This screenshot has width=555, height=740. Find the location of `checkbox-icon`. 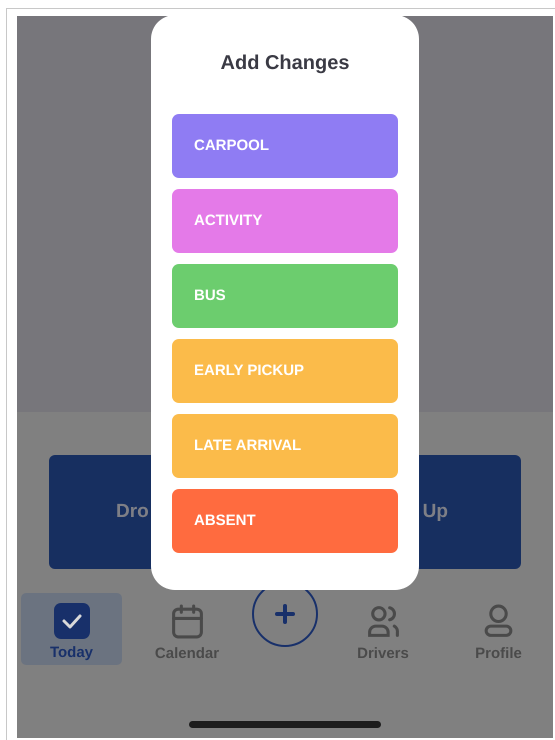

checkbox-icon is located at coordinates (72, 621).